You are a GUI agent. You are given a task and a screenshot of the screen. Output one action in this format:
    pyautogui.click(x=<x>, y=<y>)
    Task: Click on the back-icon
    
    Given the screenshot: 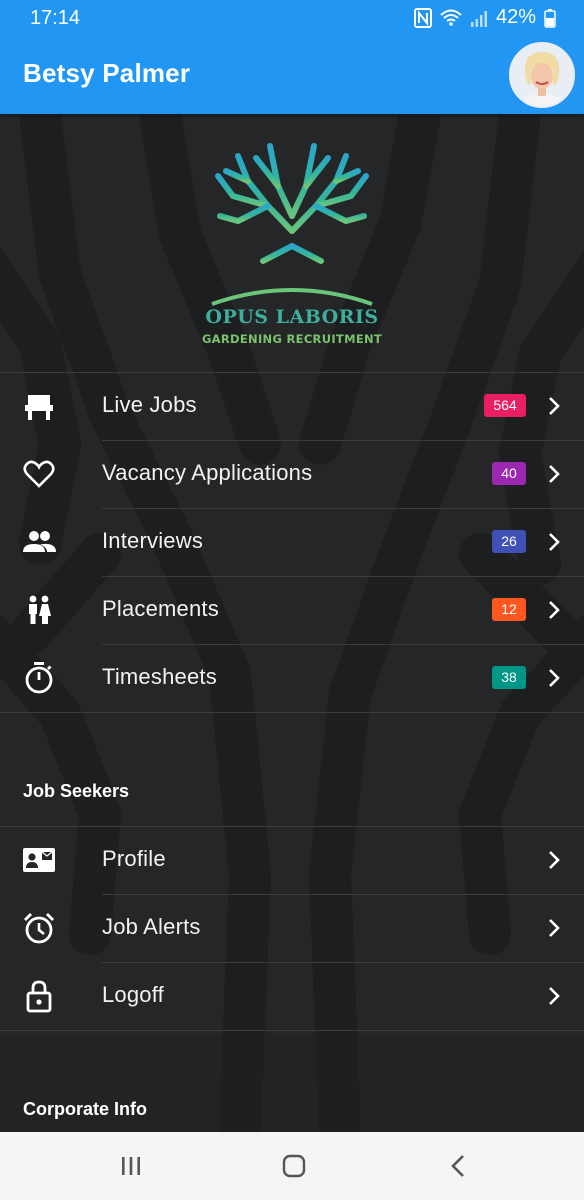 What is the action you would take?
    pyautogui.click(x=458, y=1166)
    